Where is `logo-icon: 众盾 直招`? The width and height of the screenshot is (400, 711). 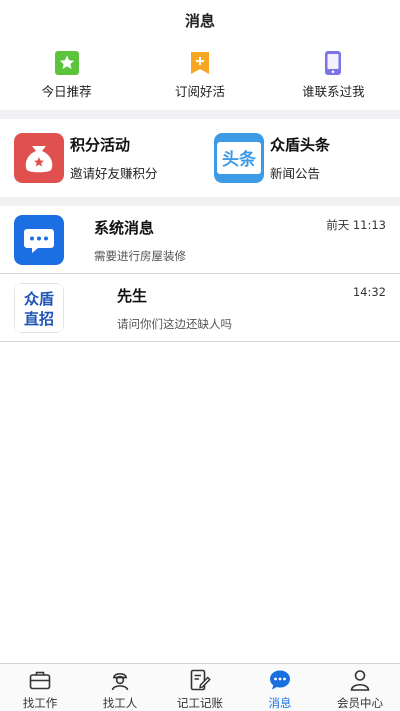 logo-icon: 众盾 直招 is located at coordinates (39, 308).